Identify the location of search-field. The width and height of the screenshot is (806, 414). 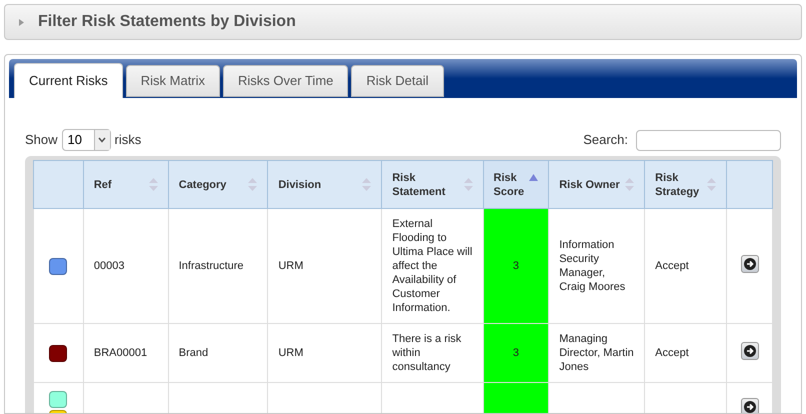
(708, 140).